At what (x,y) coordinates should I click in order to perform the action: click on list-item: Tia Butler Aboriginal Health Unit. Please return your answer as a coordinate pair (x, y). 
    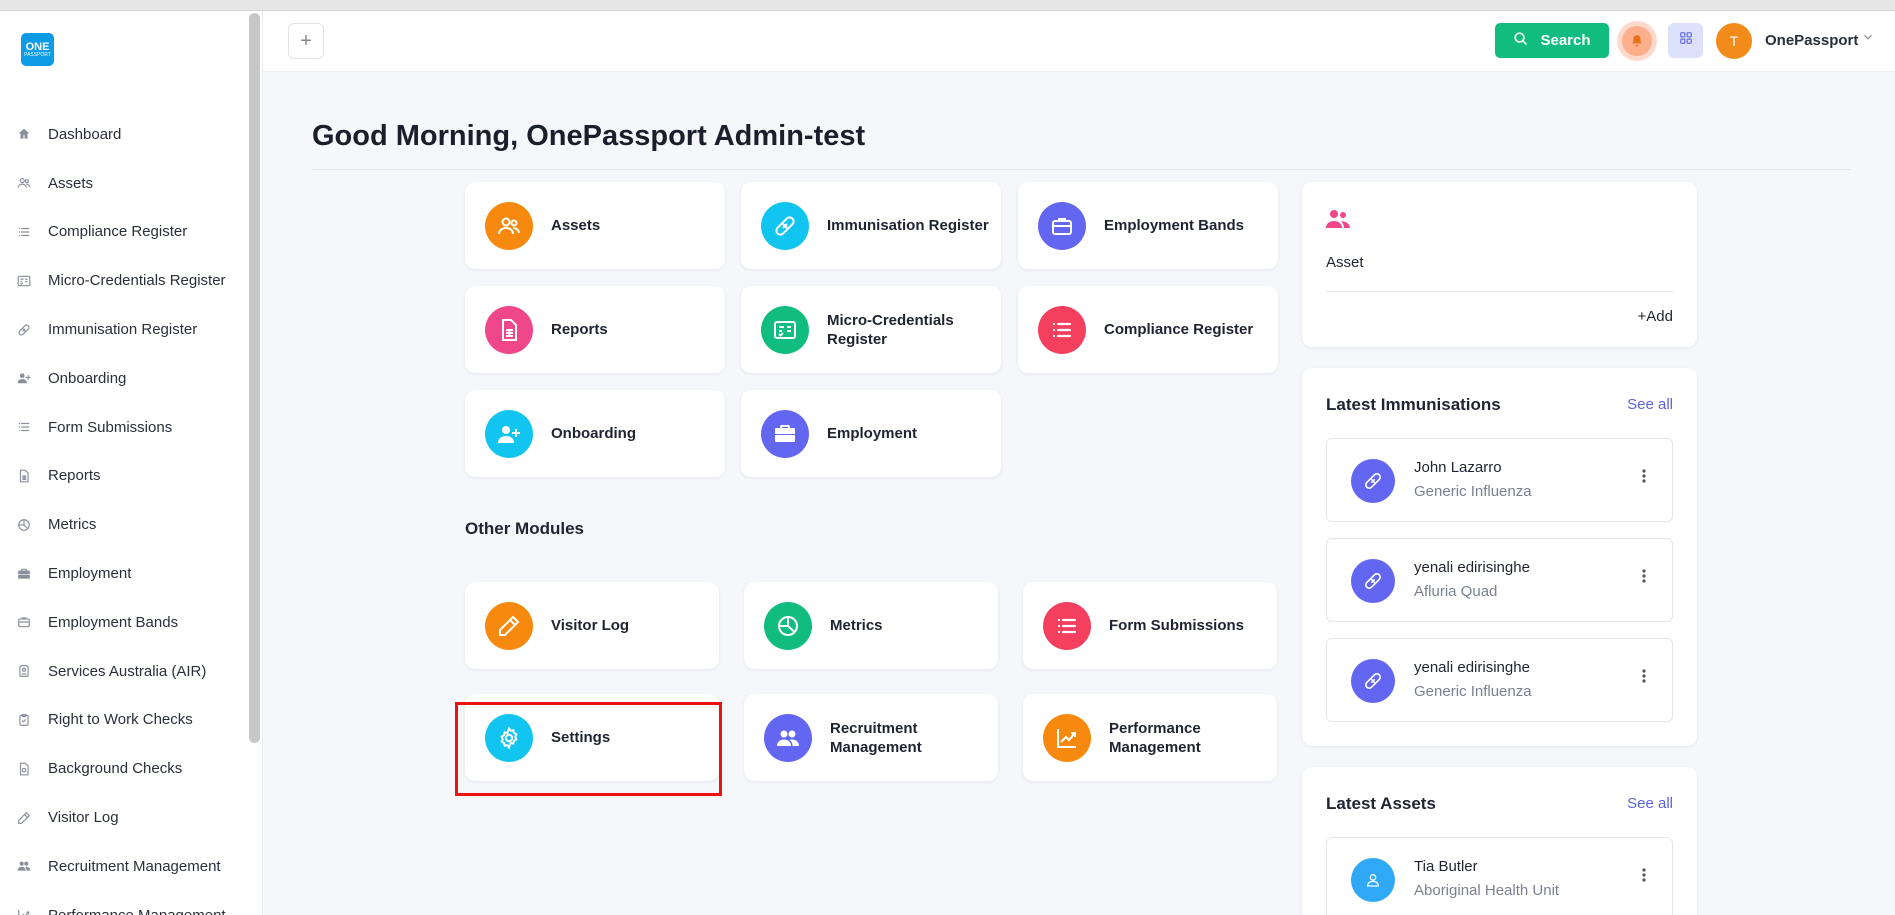
    Looking at the image, I should click on (1499, 876).